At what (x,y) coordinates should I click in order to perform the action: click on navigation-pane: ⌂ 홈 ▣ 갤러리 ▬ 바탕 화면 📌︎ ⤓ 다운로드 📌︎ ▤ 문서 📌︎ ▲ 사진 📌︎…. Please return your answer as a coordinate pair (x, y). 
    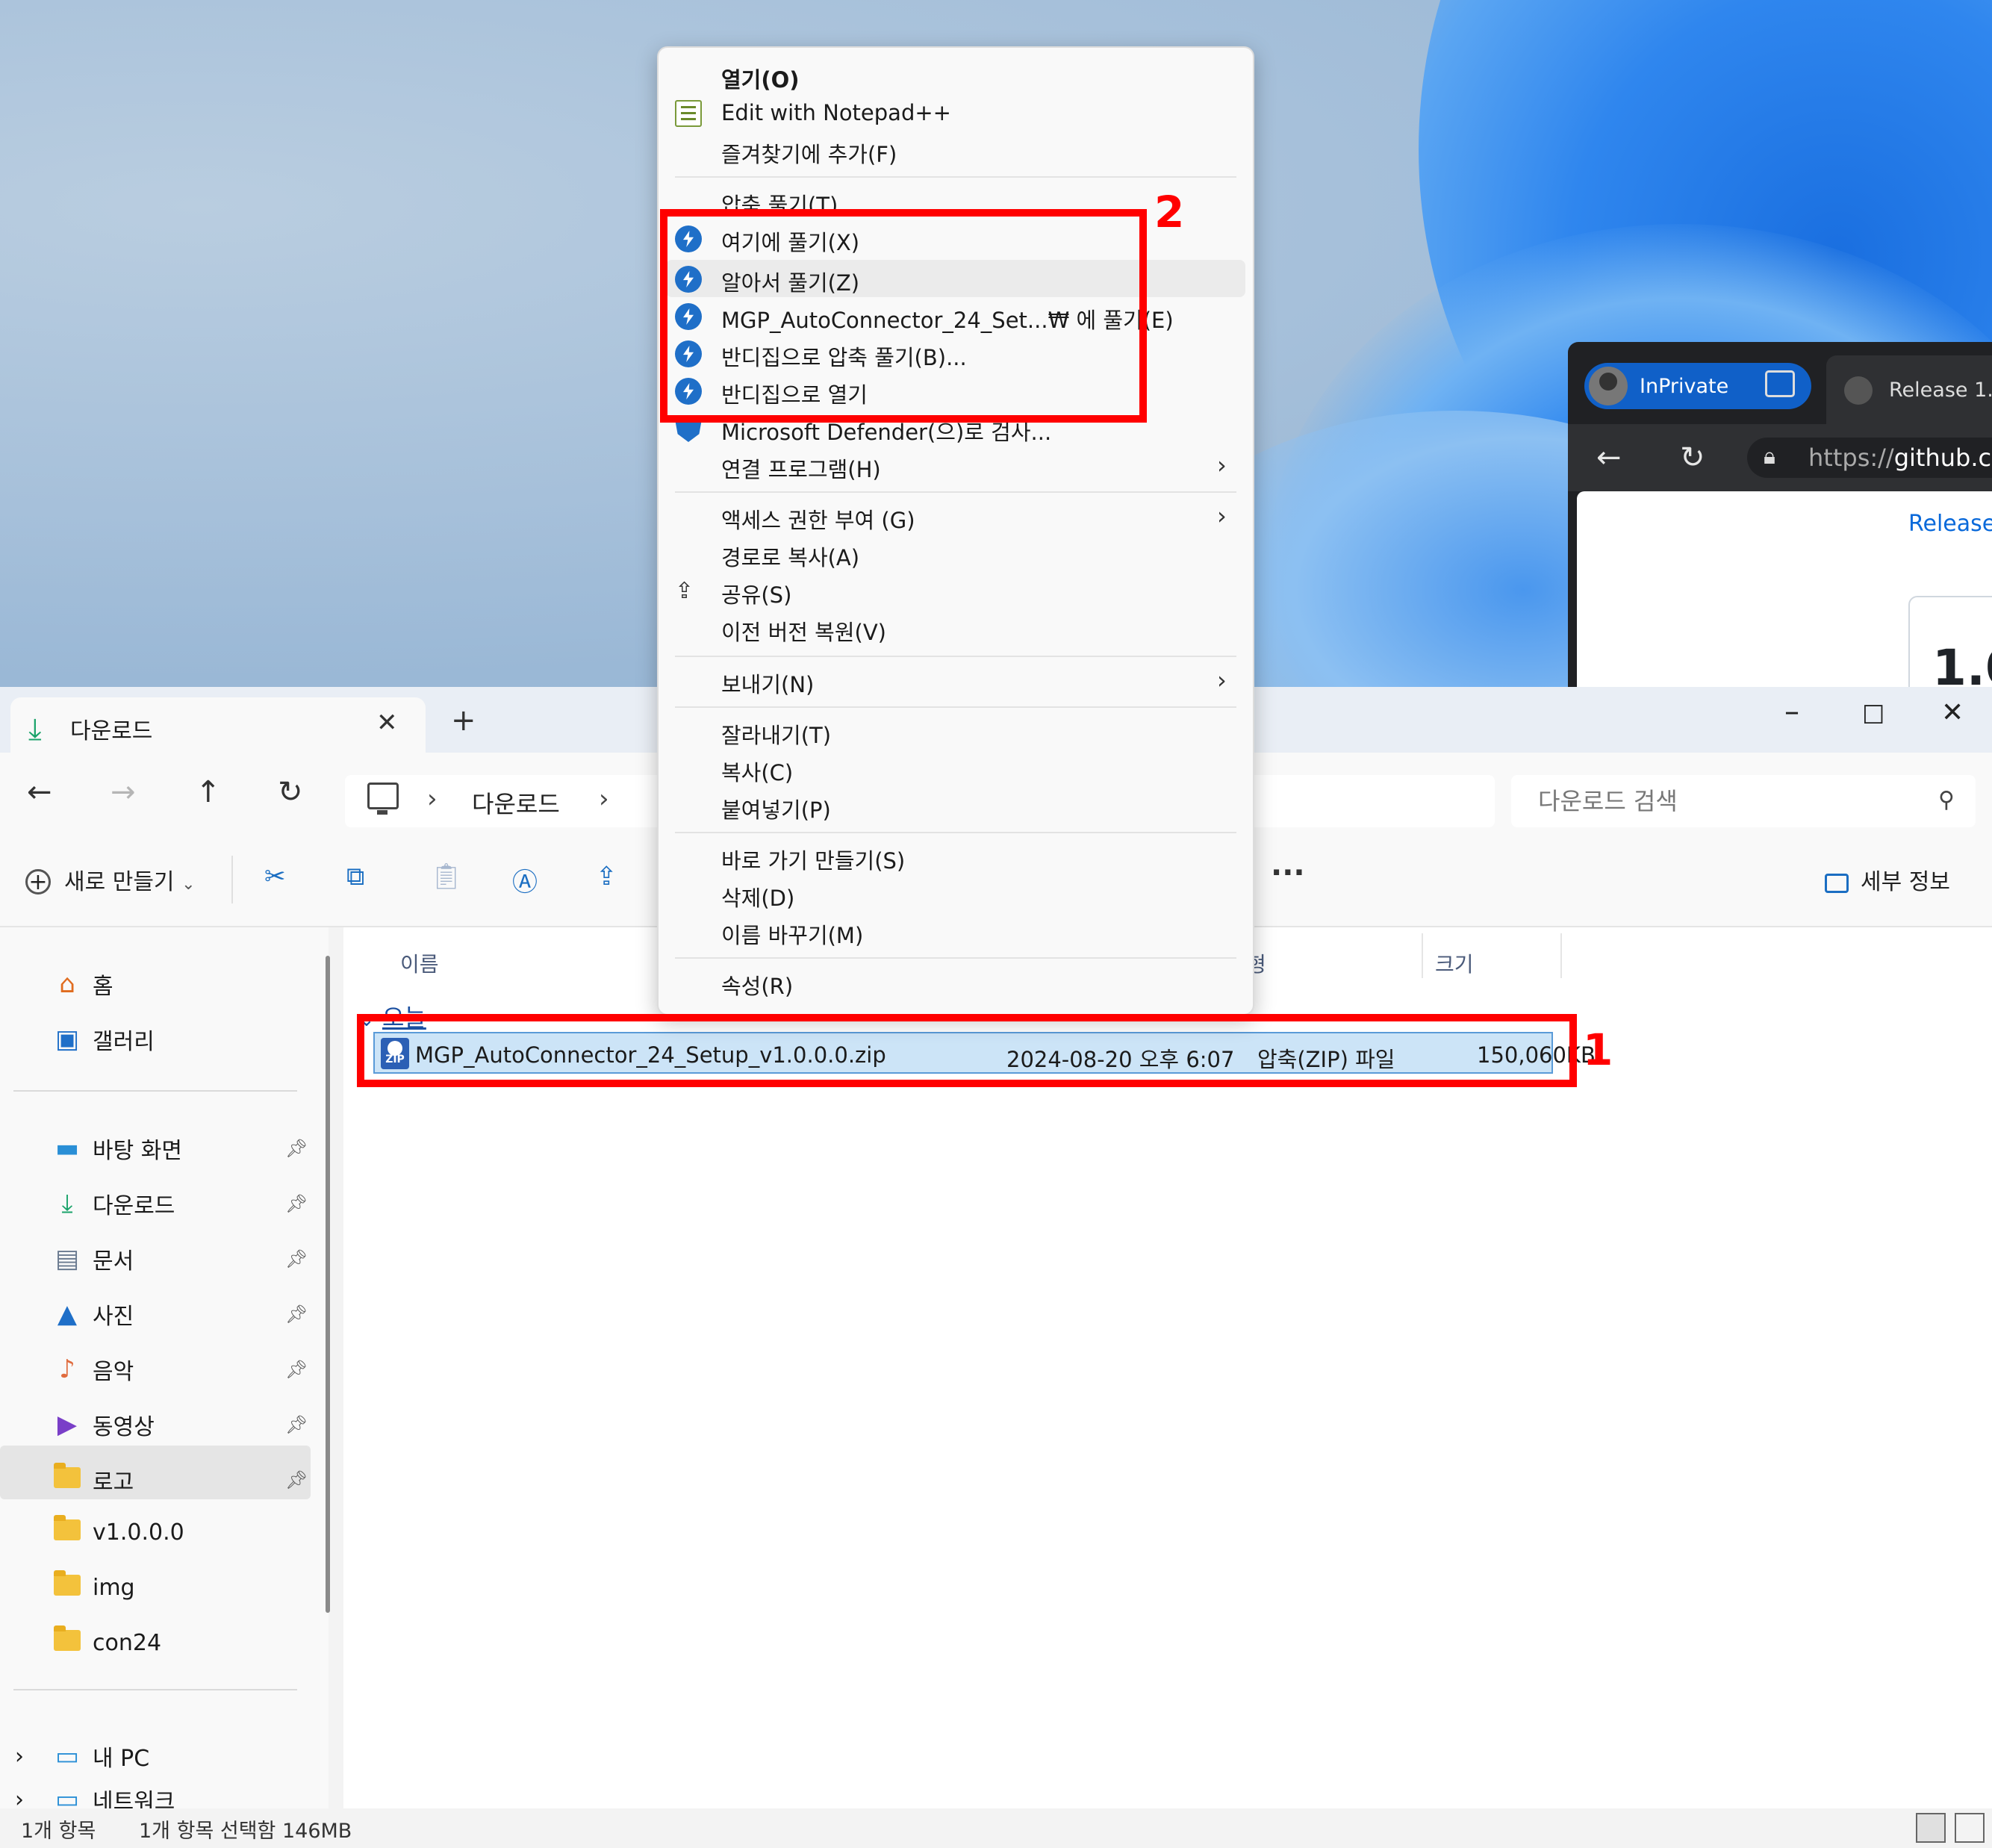
    Looking at the image, I should click on (164, 1371).